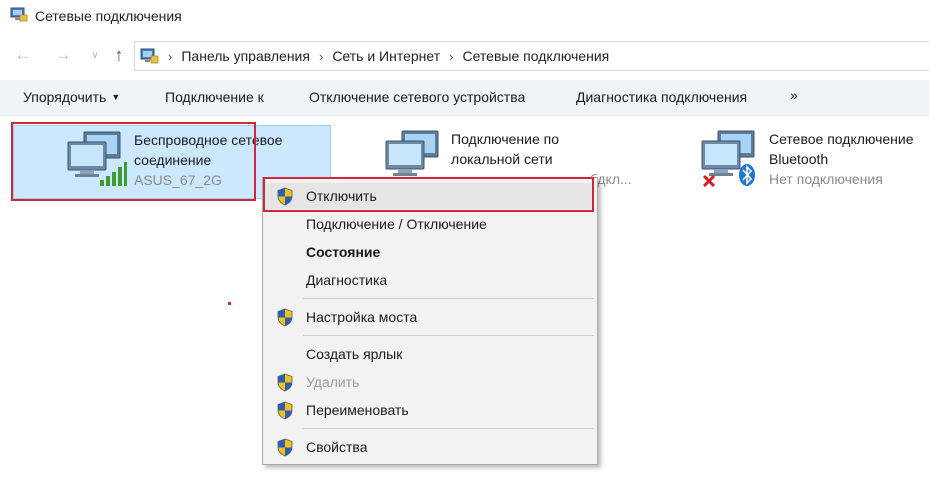  What do you see at coordinates (430, 382) in the screenshot?
I see `menu-item-delete: Удалить` at bounding box center [430, 382].